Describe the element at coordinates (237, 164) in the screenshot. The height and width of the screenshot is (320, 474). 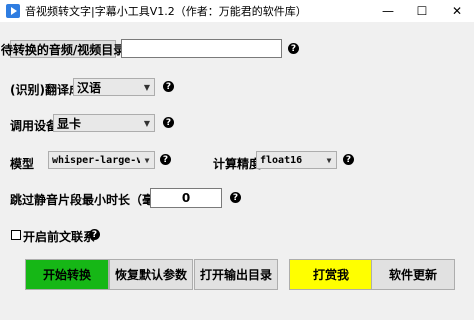
I see `precision-label: 计算精度` at that location.